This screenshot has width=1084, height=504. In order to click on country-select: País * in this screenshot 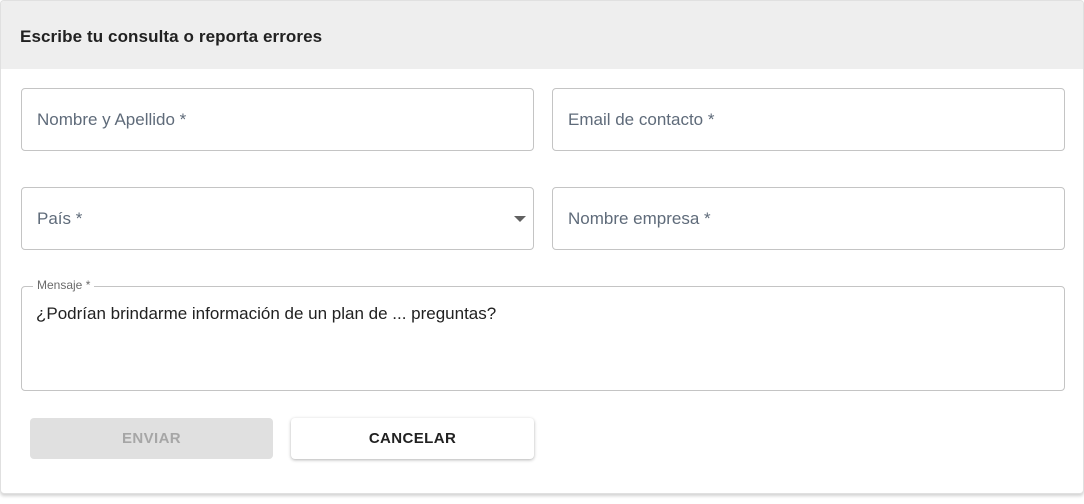, I will do `click(277, 218)`.